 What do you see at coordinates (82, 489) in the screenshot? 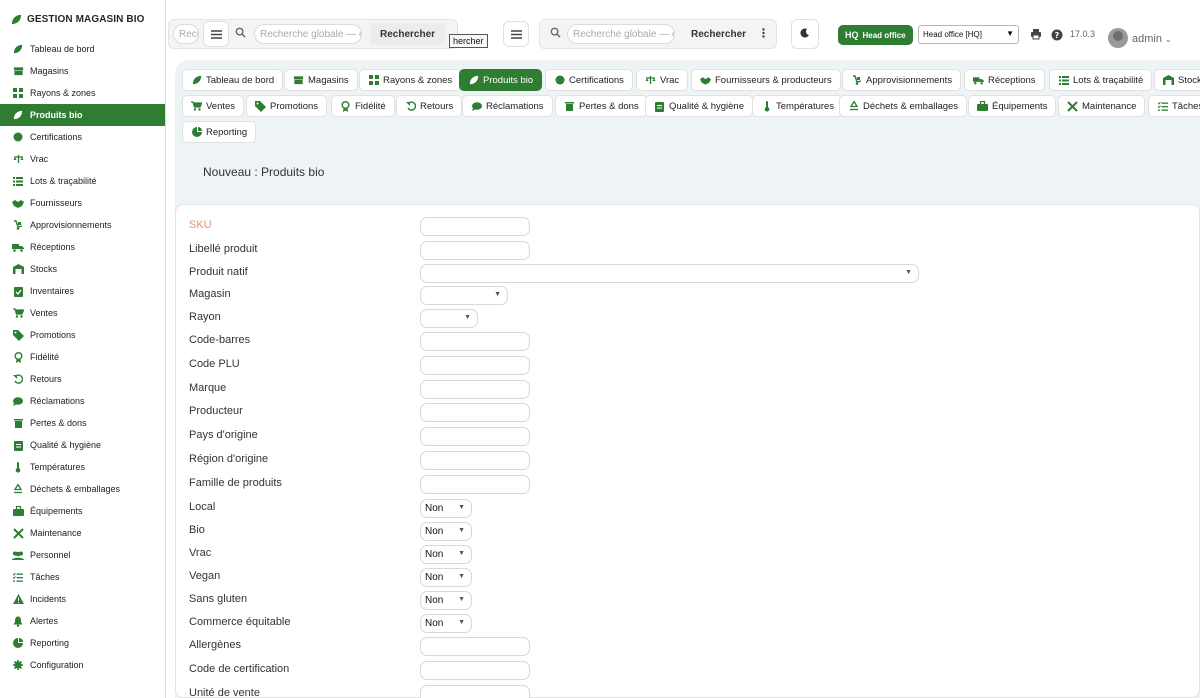
I see `sidebar-item-dechets-emballages: Déchets & emballages` at bounding box center [82, 489].